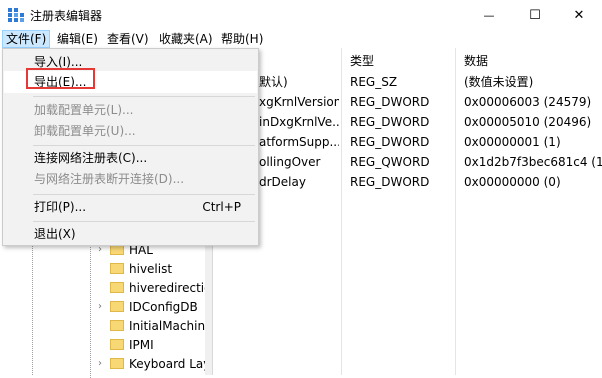 This screenshot has width=602, height=378. What do you see at coordinates (171, 325) in the screenshot?
I see `tree-item-label: InitialMachine` at bounding box center [171, 325].